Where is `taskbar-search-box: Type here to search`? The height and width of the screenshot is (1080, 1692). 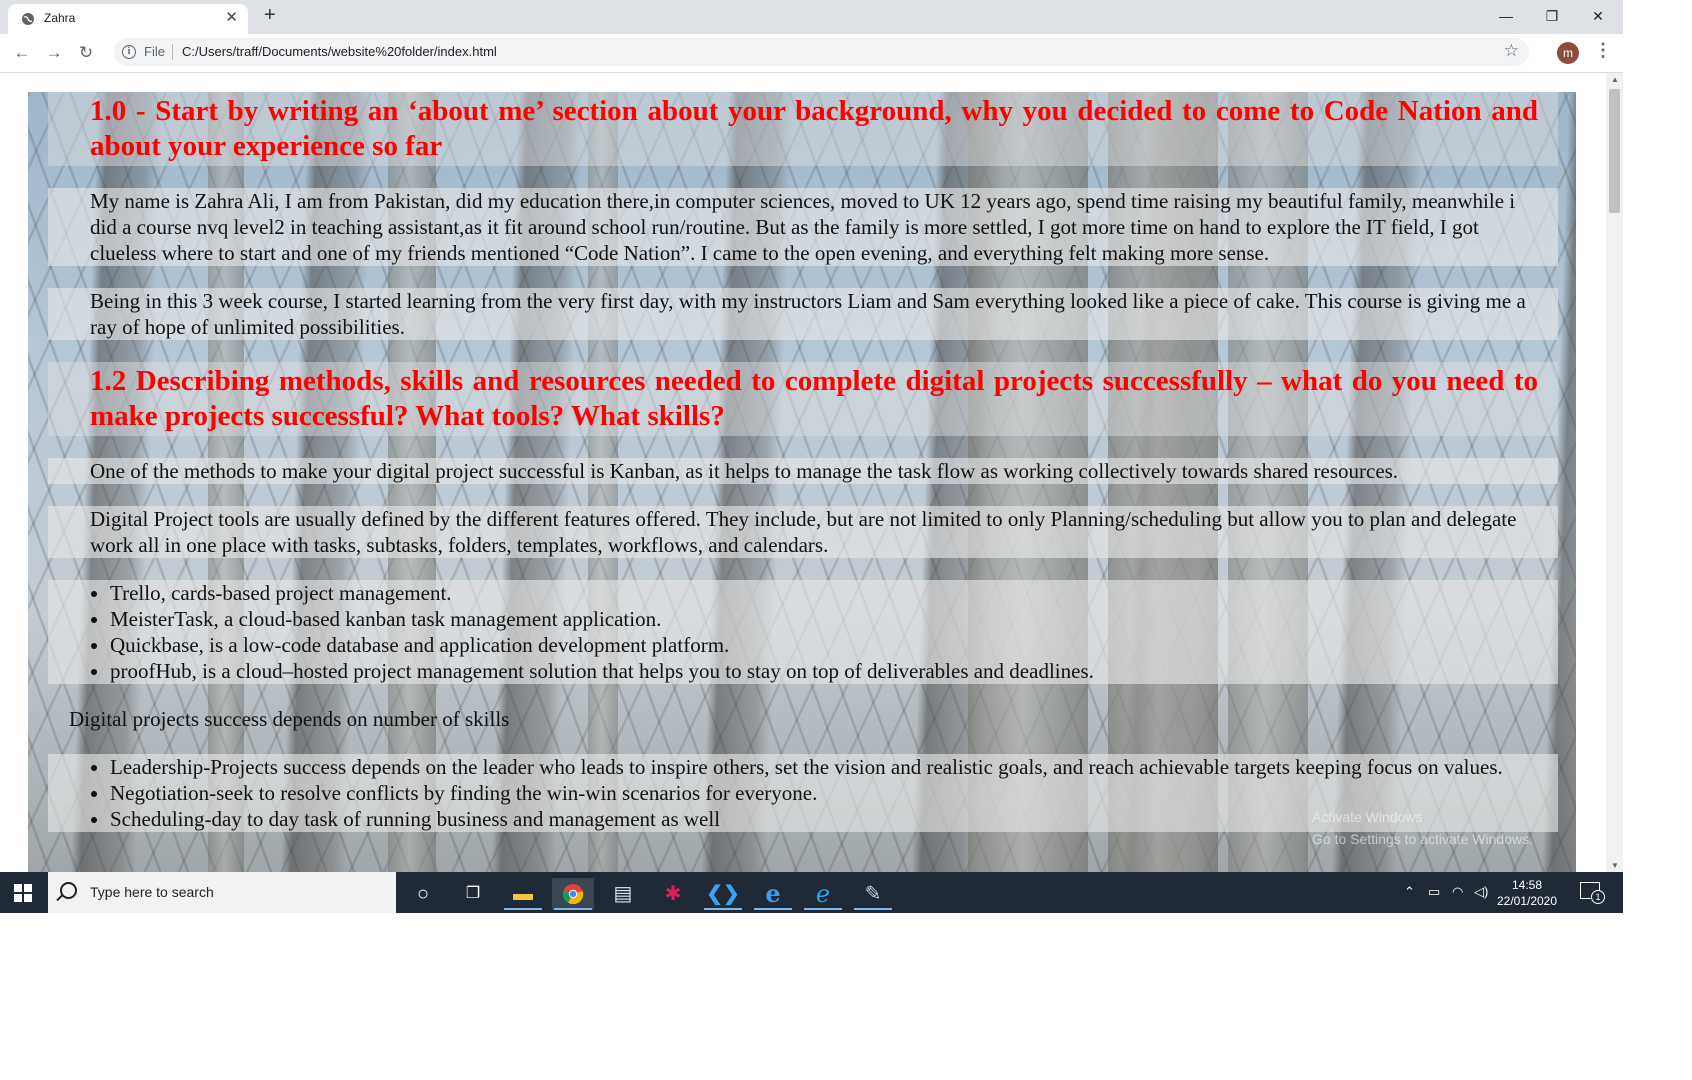
taskbar-search-box: Type here to search is located at coordinates (222, 892).